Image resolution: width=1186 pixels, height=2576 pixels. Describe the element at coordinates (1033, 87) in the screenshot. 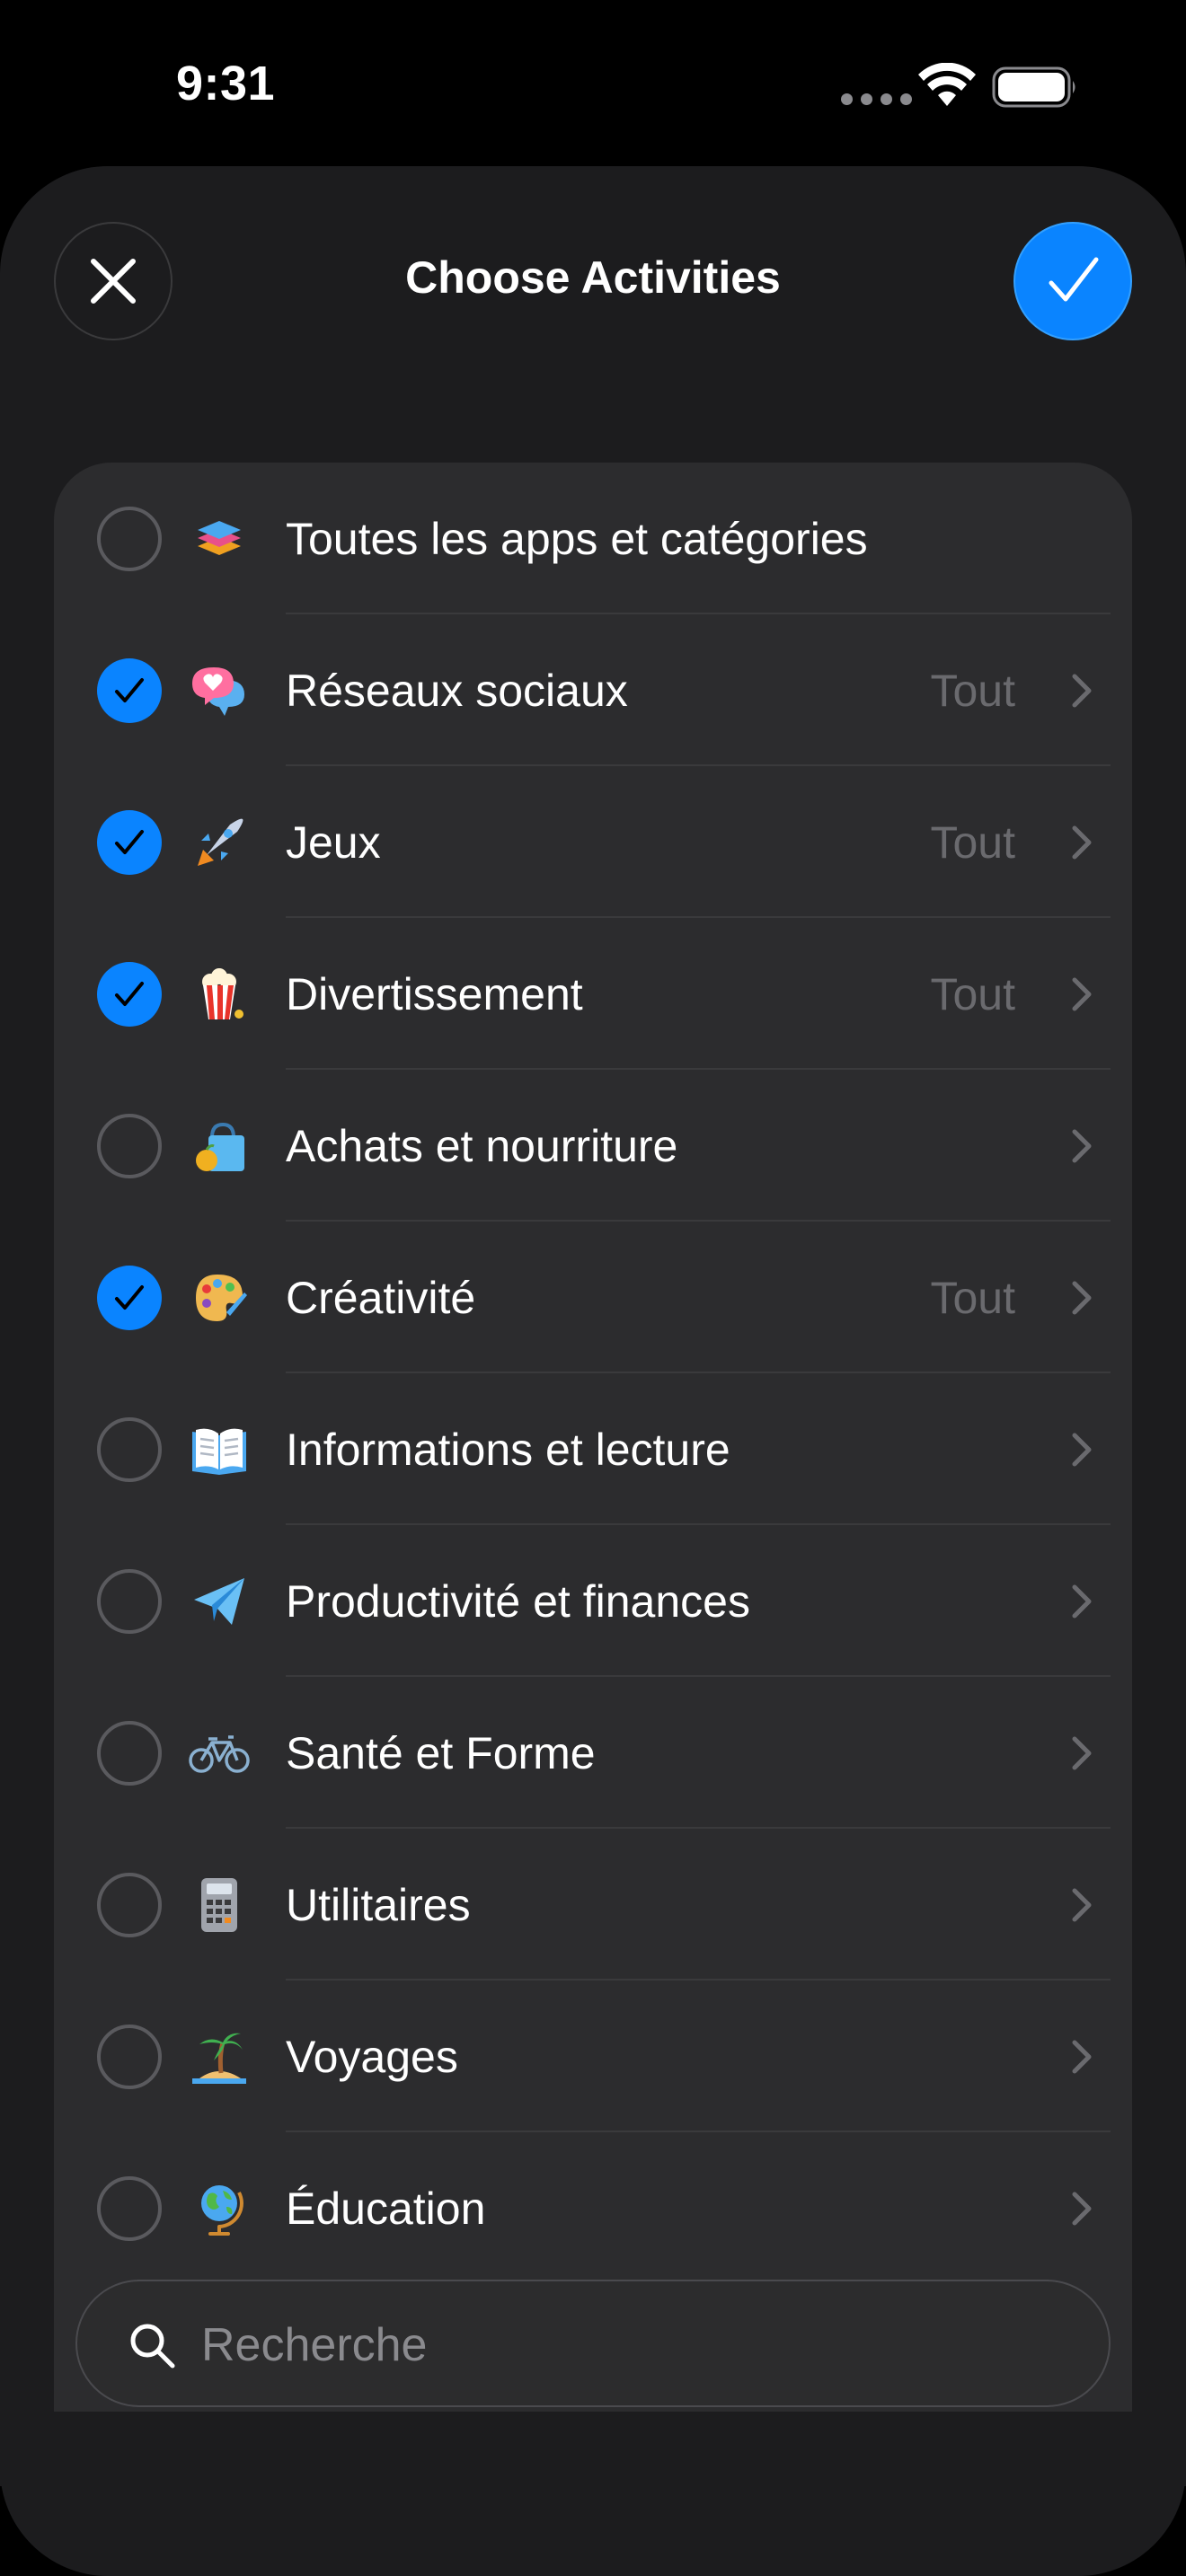

I see `battery-icon` at that location.